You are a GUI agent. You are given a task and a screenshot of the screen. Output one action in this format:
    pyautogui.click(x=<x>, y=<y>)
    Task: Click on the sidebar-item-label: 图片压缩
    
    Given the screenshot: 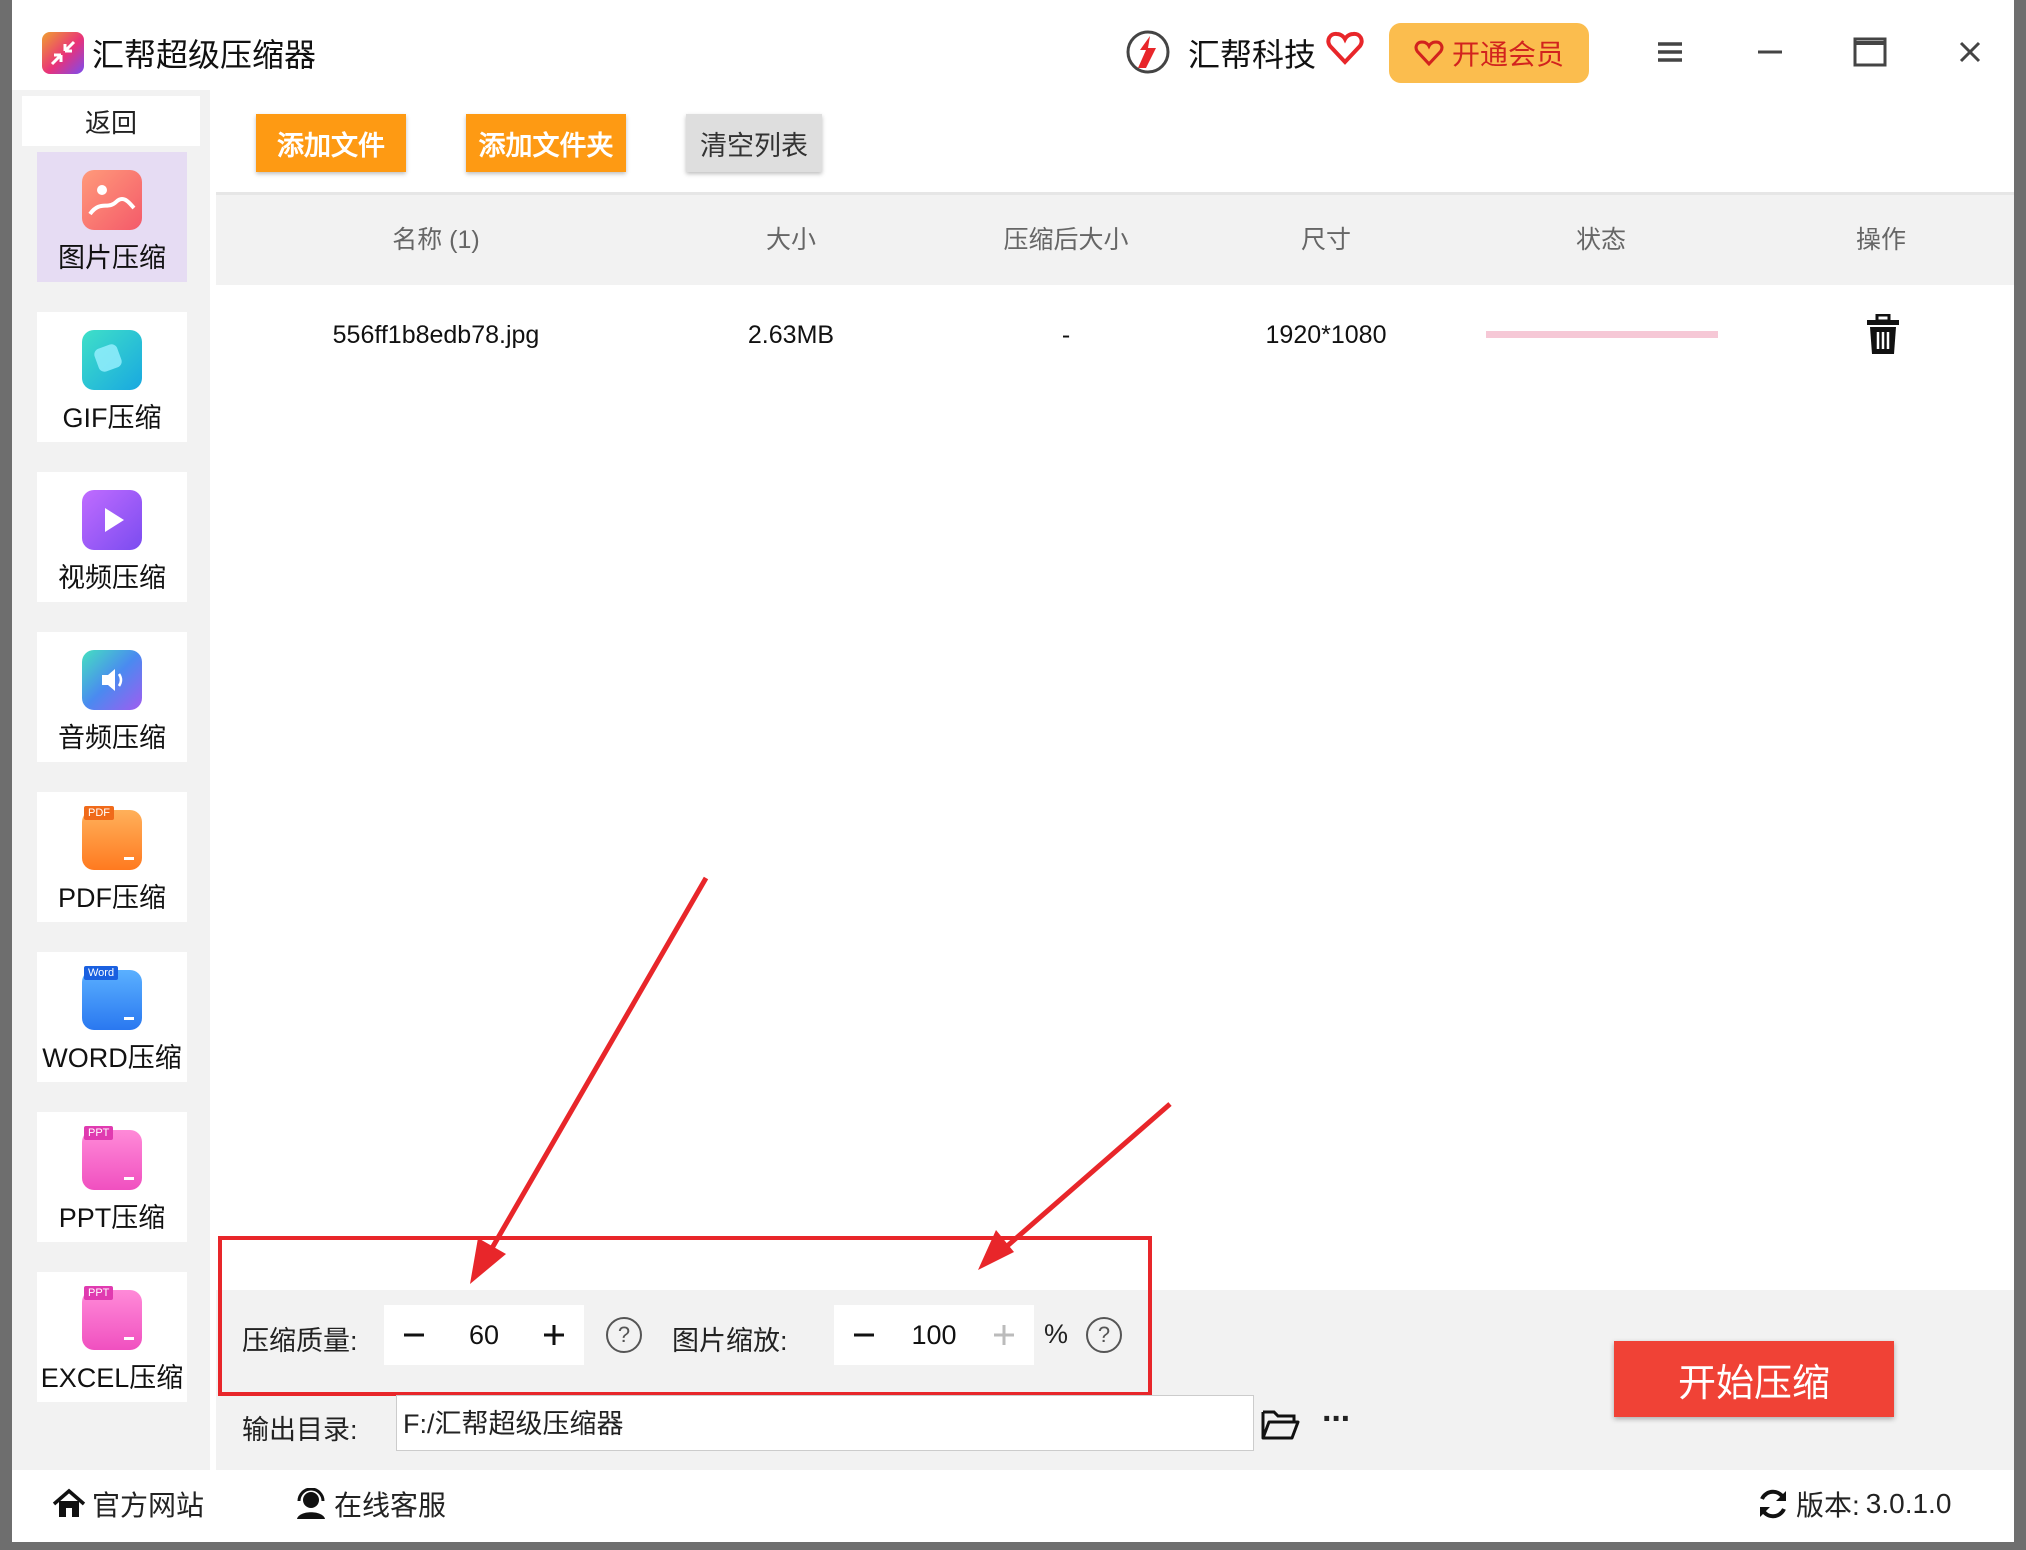 What is the action you would take?
    pyautogui.click(x=112, y=258)
    